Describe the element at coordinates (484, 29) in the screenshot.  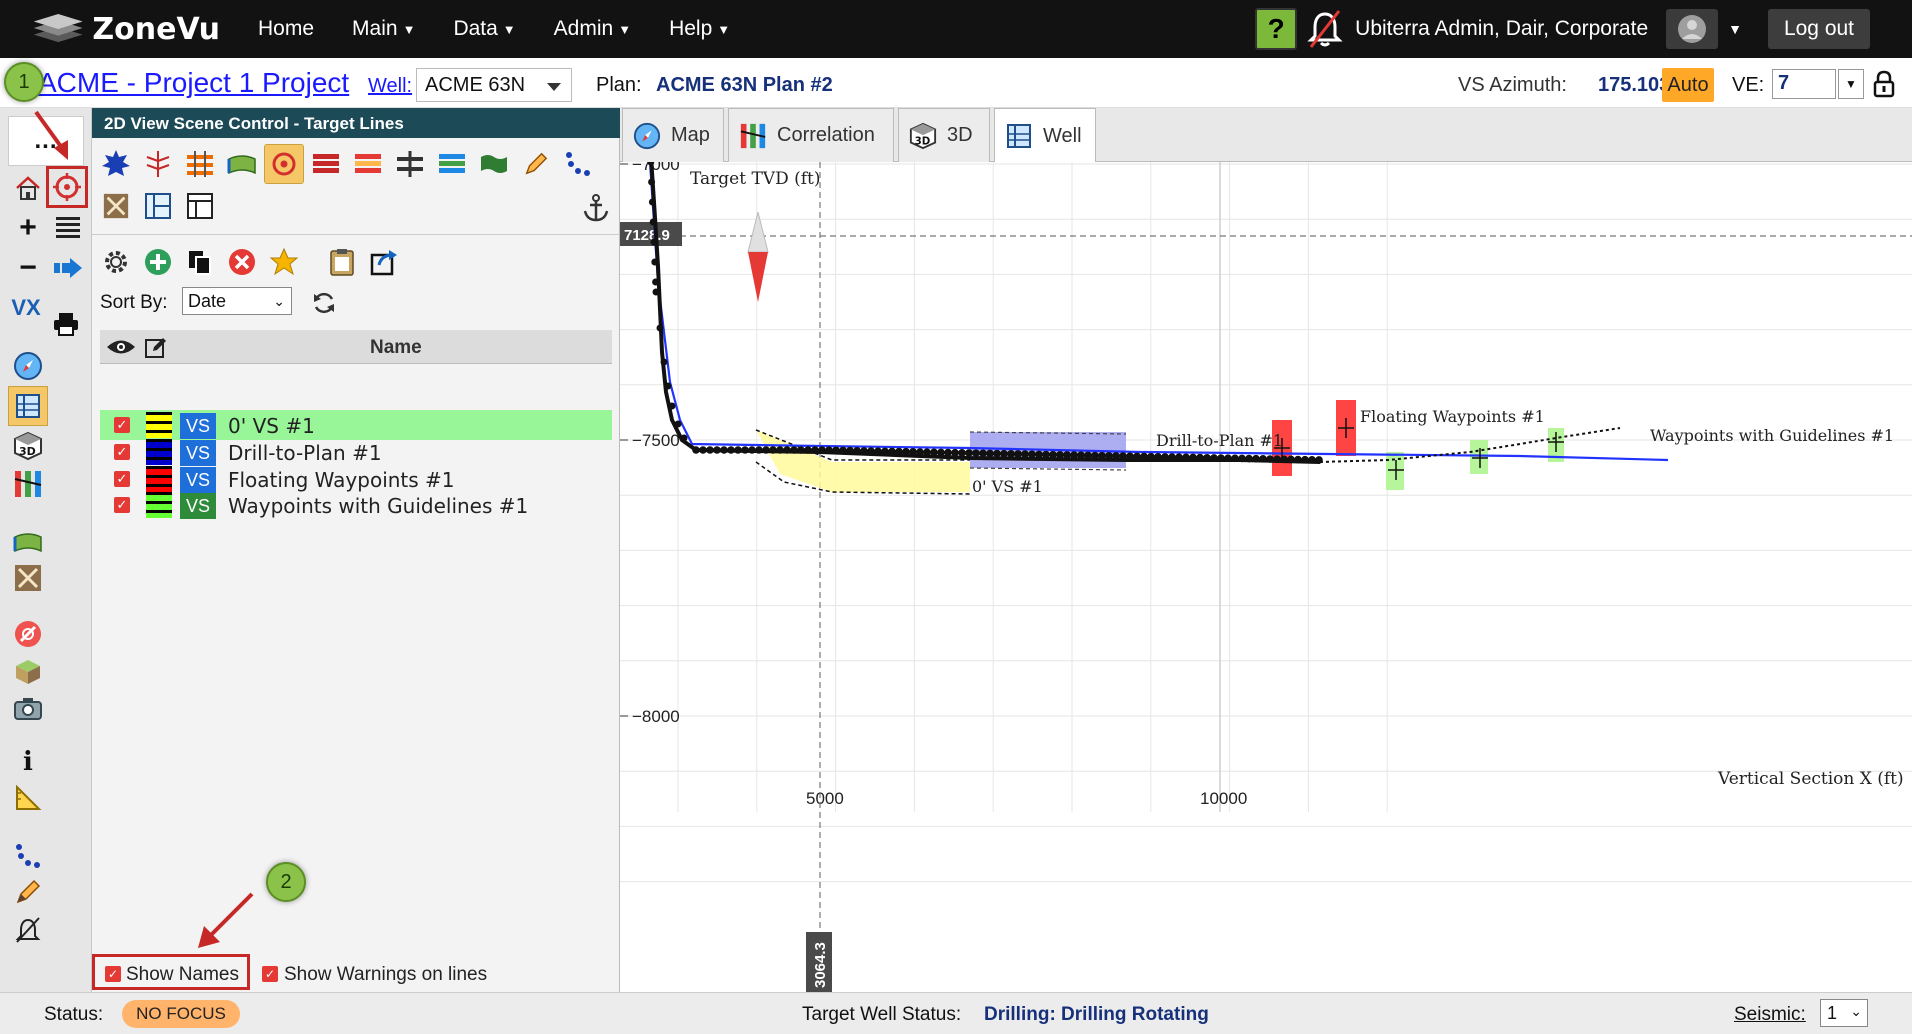
I see `nav-data: Data ▼` at that location.